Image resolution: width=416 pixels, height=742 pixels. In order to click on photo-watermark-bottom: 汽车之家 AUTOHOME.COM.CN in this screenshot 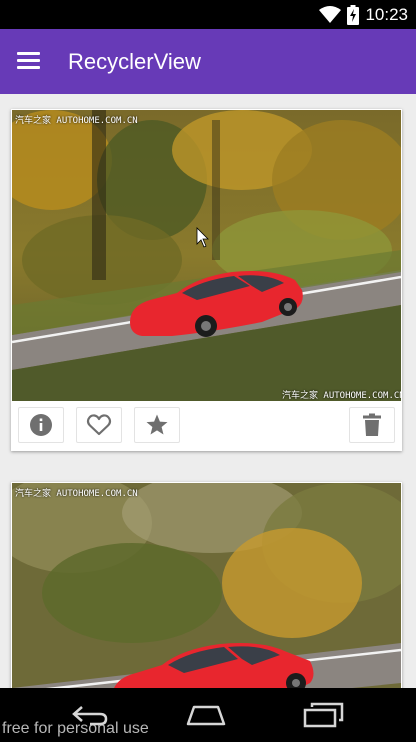, I will do `click(341, 396)`.